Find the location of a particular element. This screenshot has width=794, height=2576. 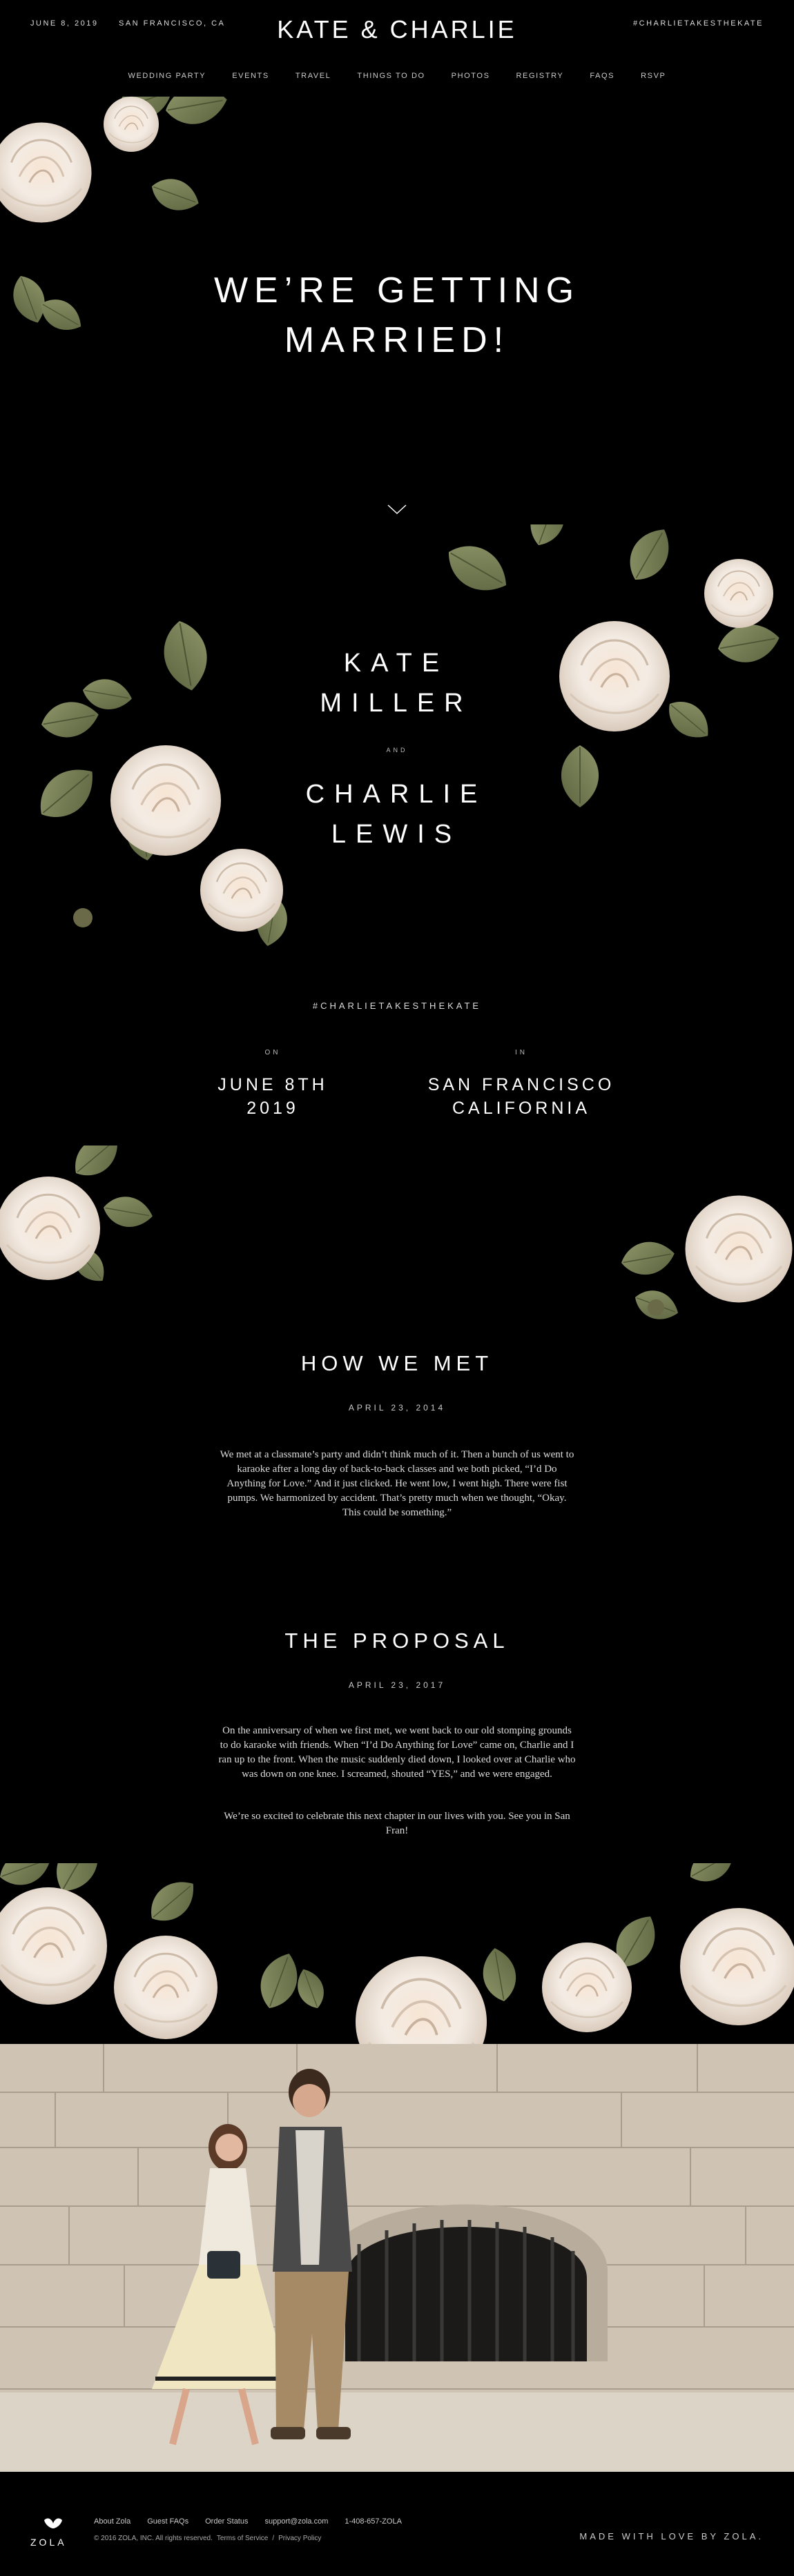

header-hashtag: #CHARLIETAKESTHEKATE is located at coordinates (698, 23).